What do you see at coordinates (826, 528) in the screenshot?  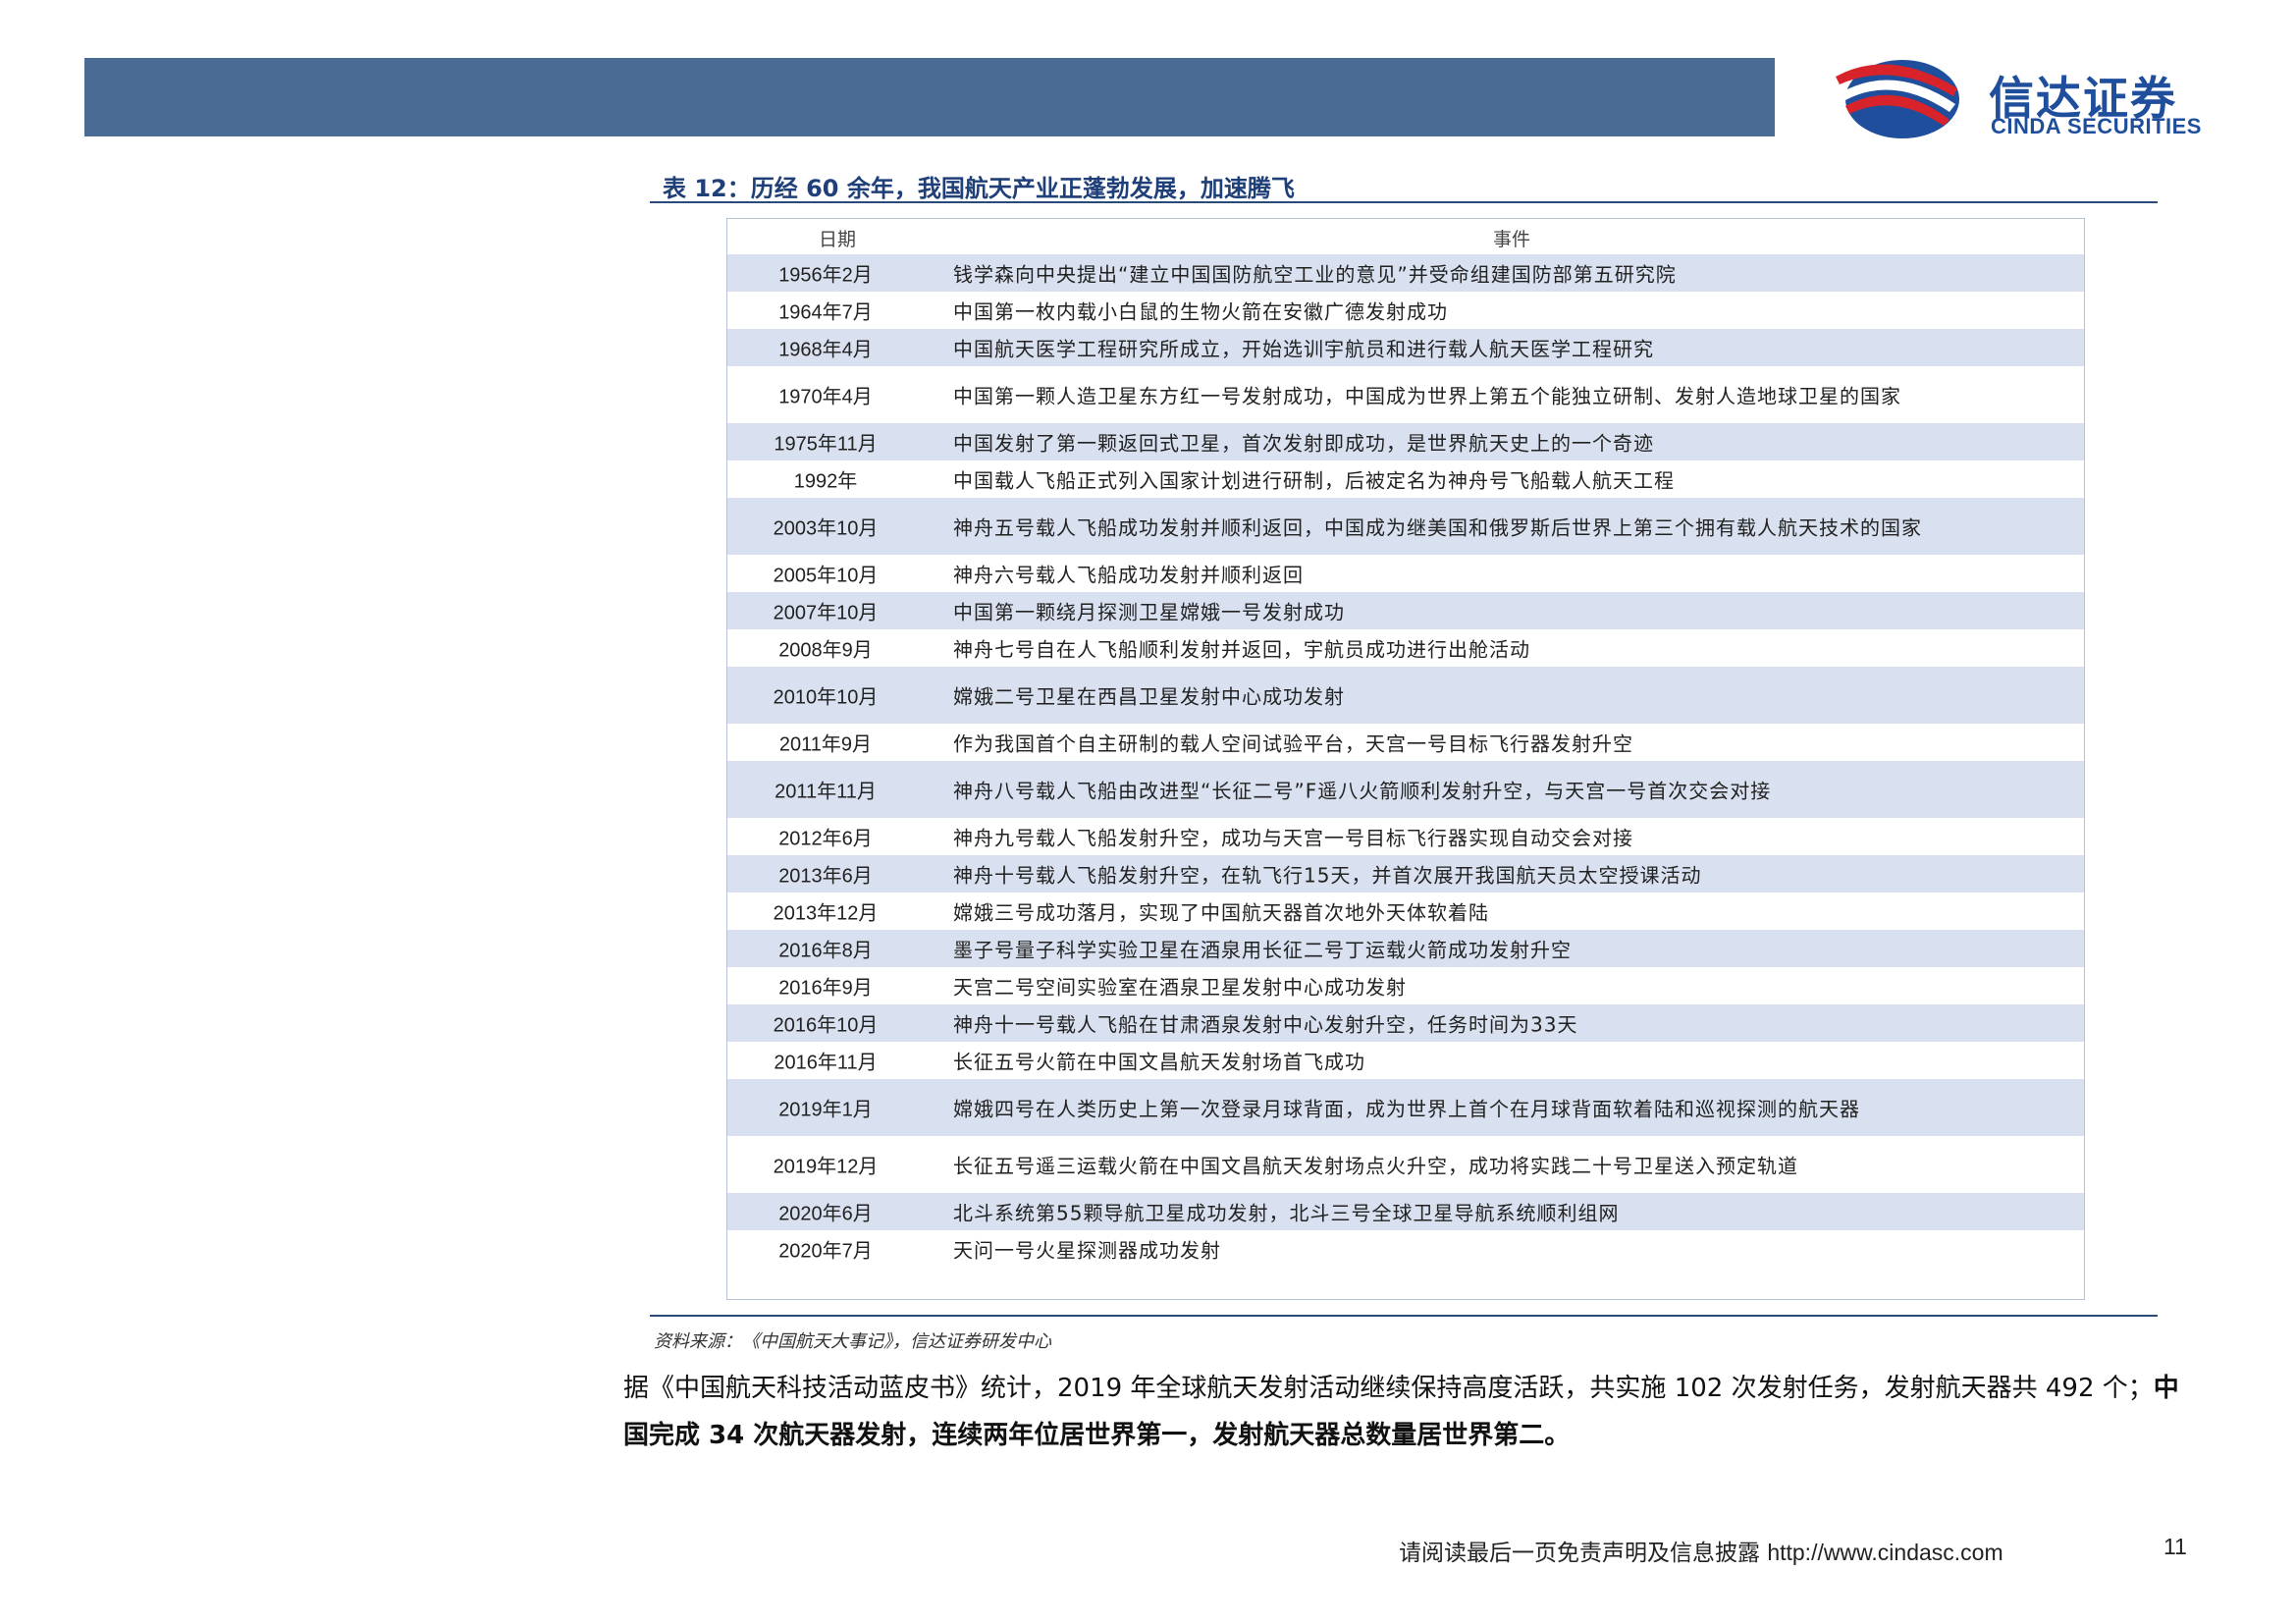 I see `row-date: 2003年10月` at bounding box center [826, 528].